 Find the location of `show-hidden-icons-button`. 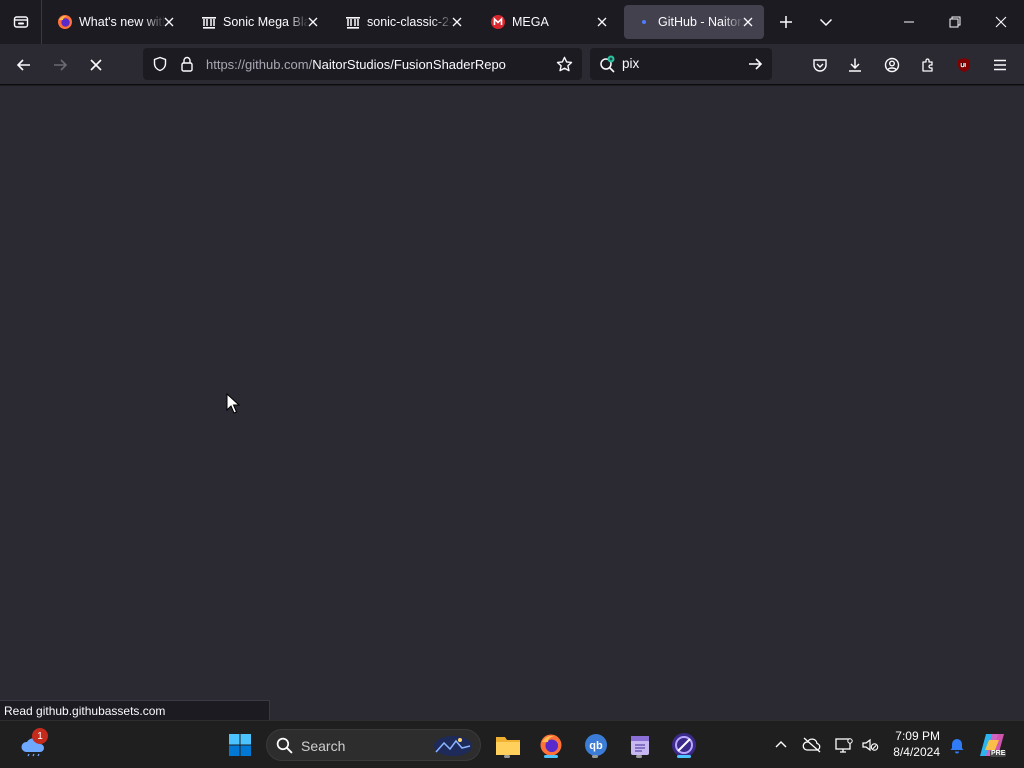

show-hidden-icons-button is located at coordinates (781, 745).